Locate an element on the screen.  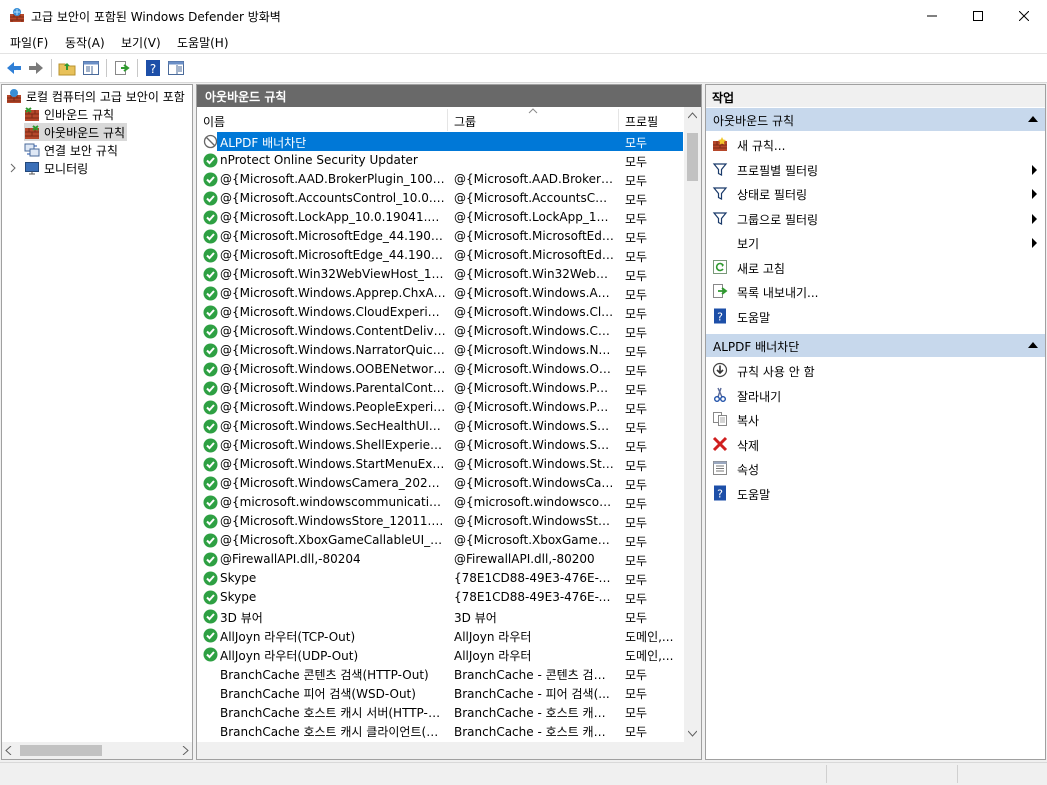
column-header-group: 그룹 is located at coordinates (533, 119).